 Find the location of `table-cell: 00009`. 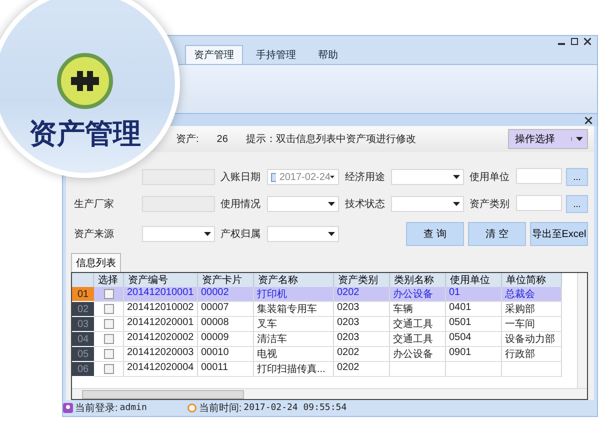

table-cell: 00009 is located at coordinates (226, 340).